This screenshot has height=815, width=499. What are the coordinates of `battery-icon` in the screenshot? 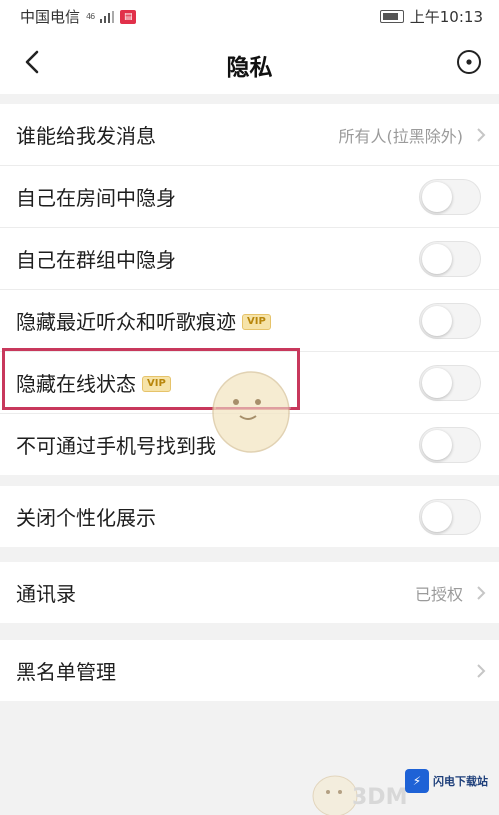 It's located at (391, 16).